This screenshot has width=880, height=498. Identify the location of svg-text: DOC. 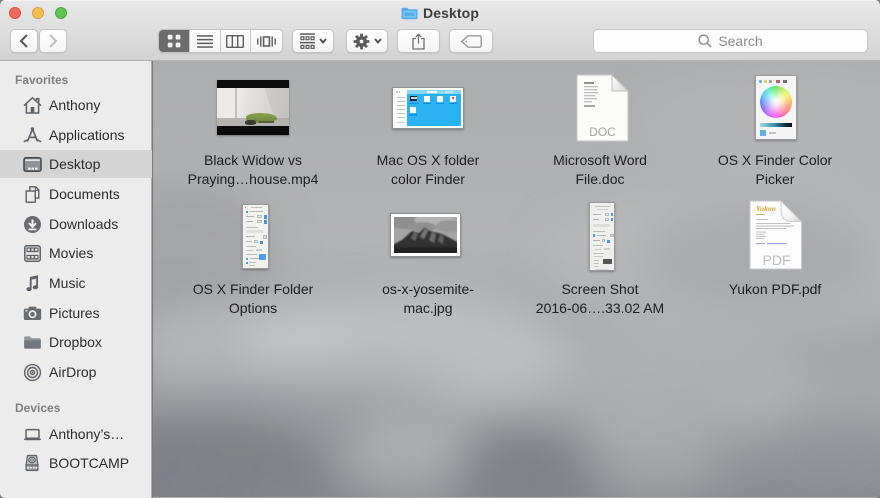
(602, 132).